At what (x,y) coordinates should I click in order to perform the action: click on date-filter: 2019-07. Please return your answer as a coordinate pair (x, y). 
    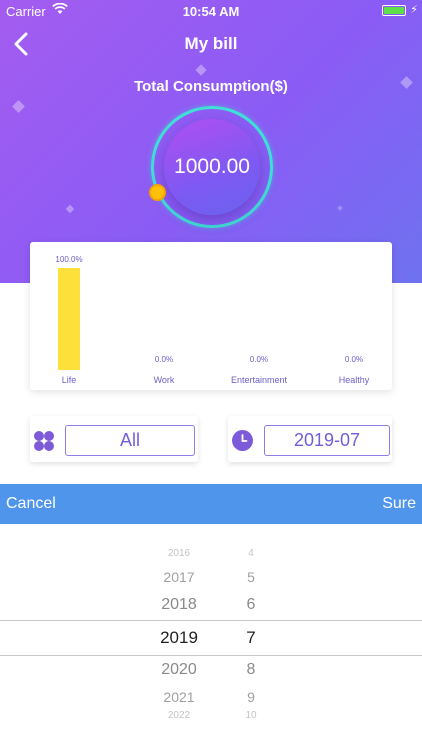
    Looking at the image, I should click on (310, 439).